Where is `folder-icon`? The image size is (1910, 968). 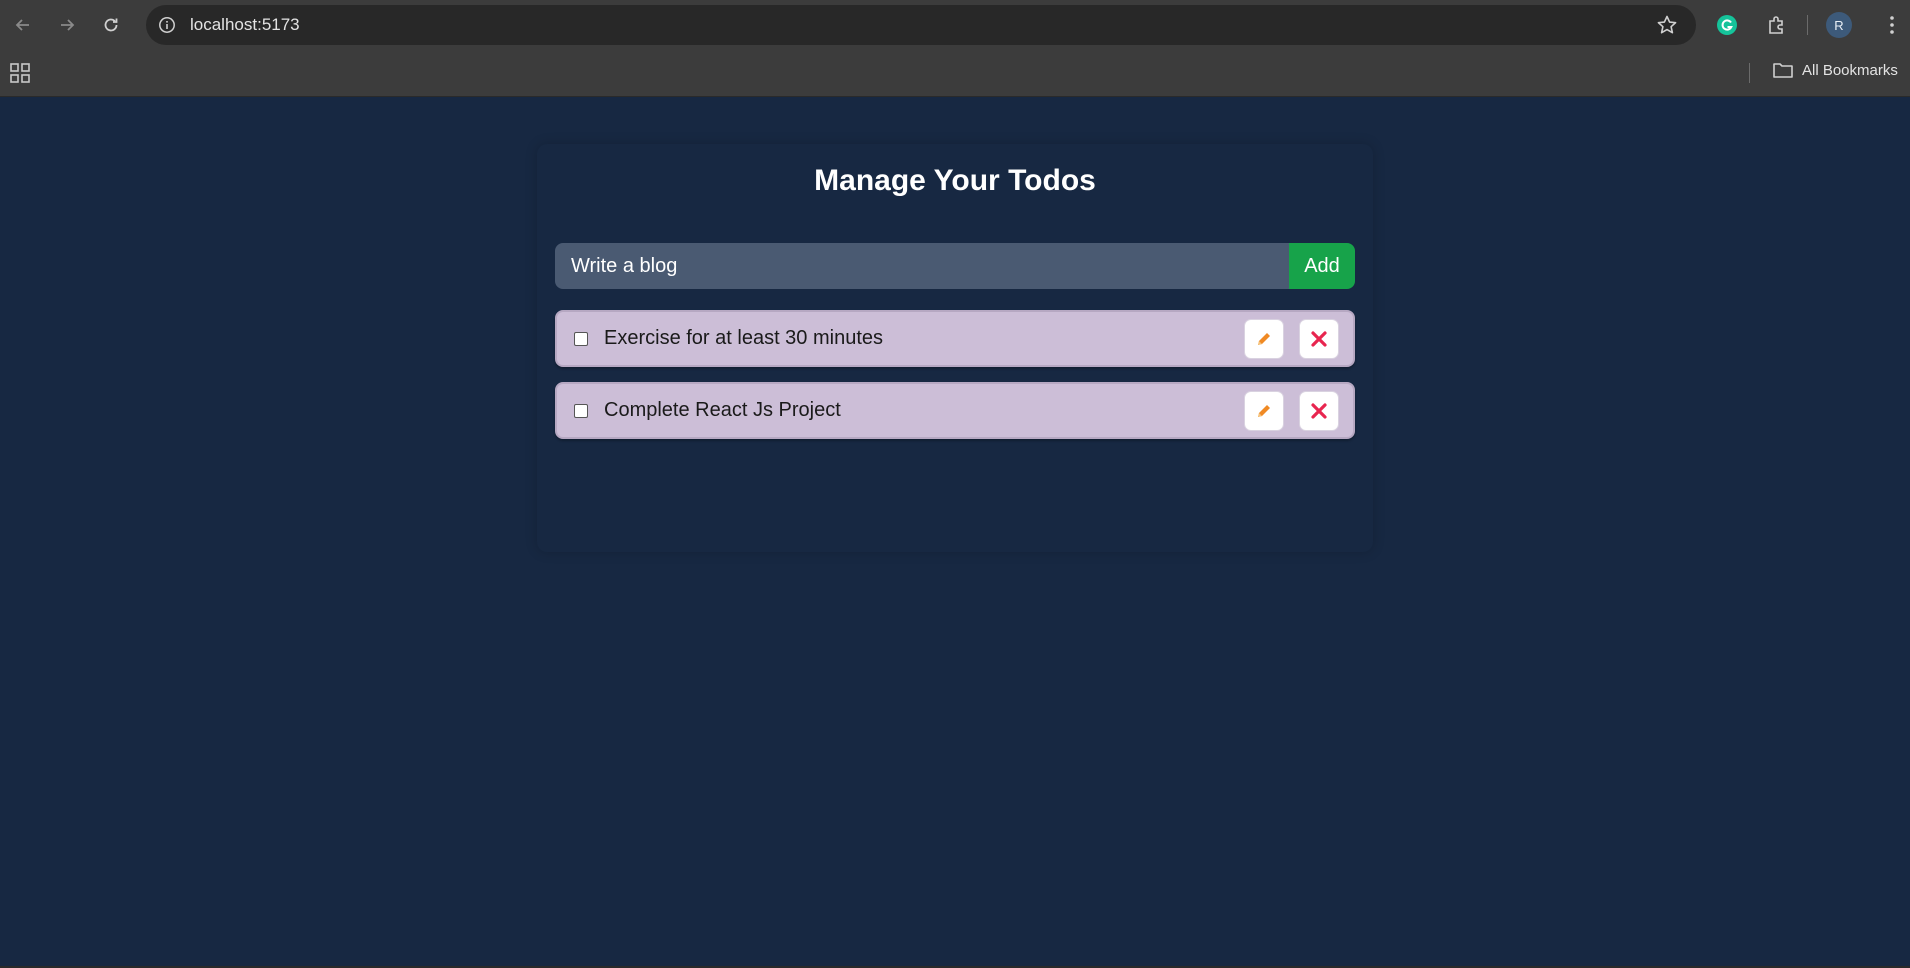
folder-icon is located at coordinates (1783, 70).